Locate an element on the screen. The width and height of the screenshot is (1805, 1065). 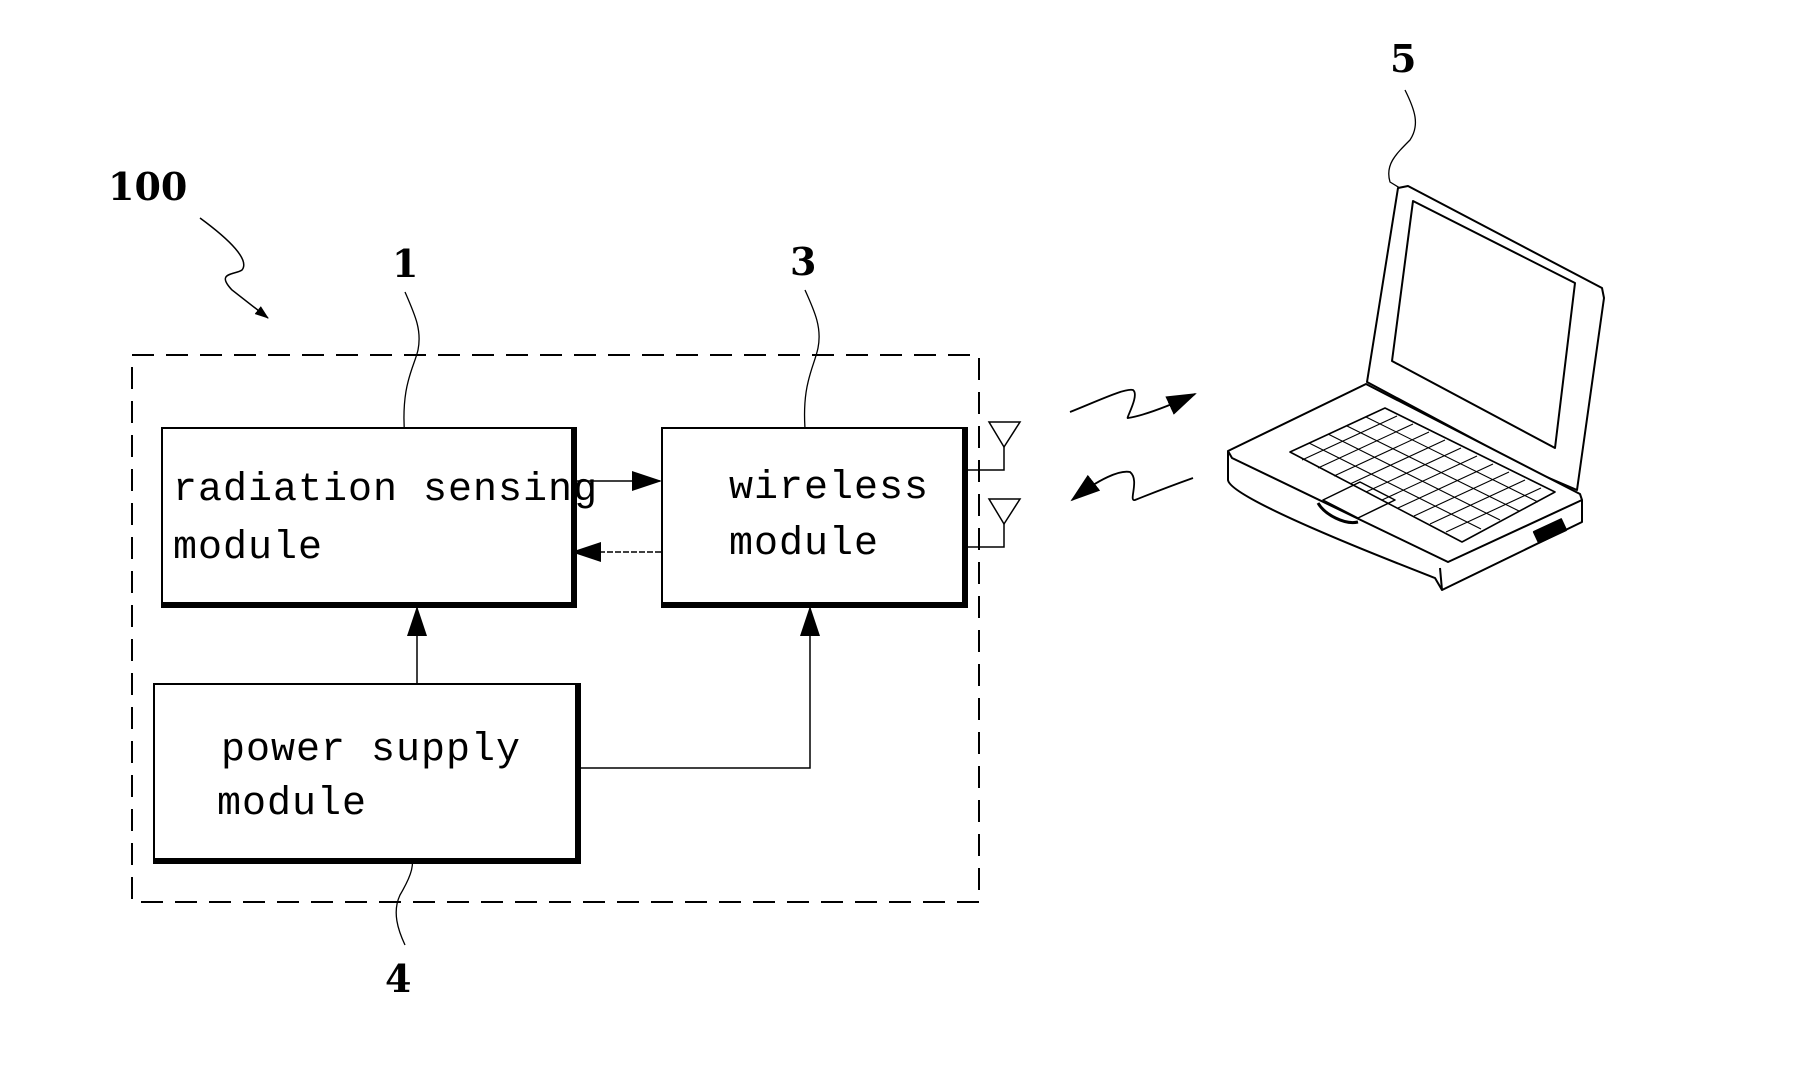
wireless-module-box: wireless module is located at coordinates (814, 517).